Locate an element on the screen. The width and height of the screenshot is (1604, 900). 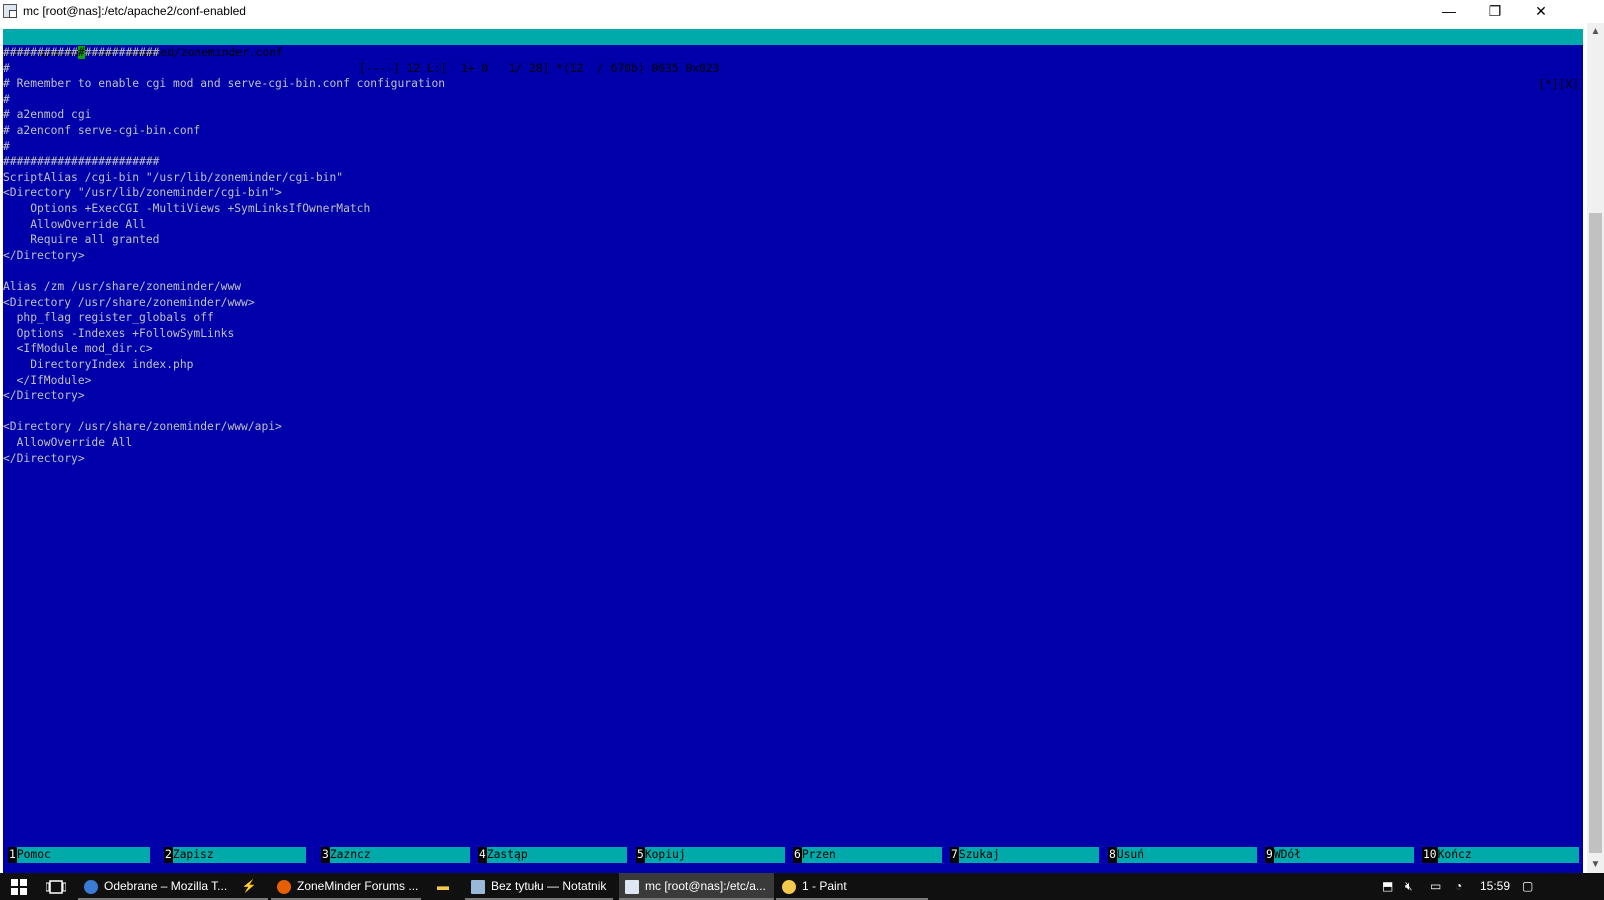
fkey-help: 1Pomoc is located at coordinates (79, 855).